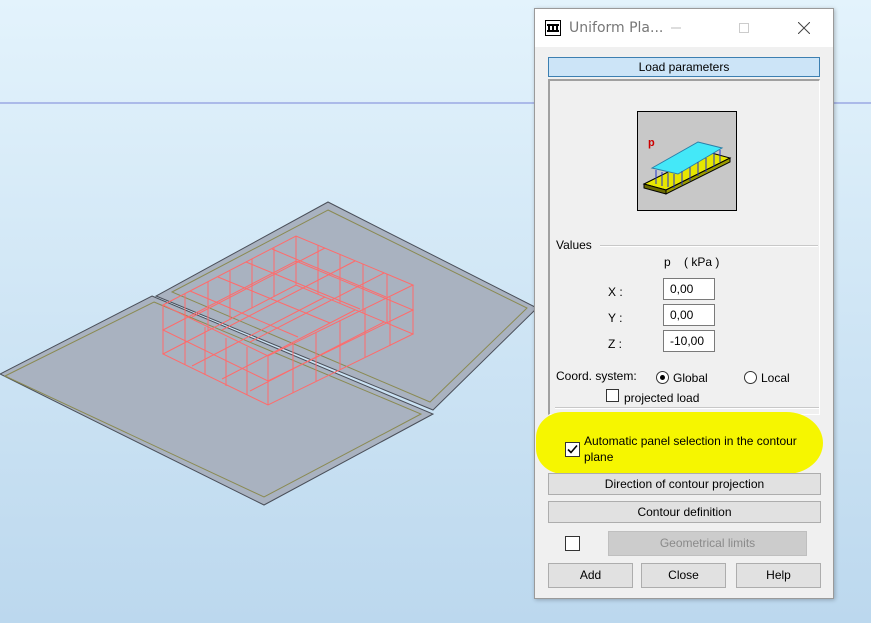 This screenshot has width=871, height=623. I want to click on local-label: Local, so click(775, 378).